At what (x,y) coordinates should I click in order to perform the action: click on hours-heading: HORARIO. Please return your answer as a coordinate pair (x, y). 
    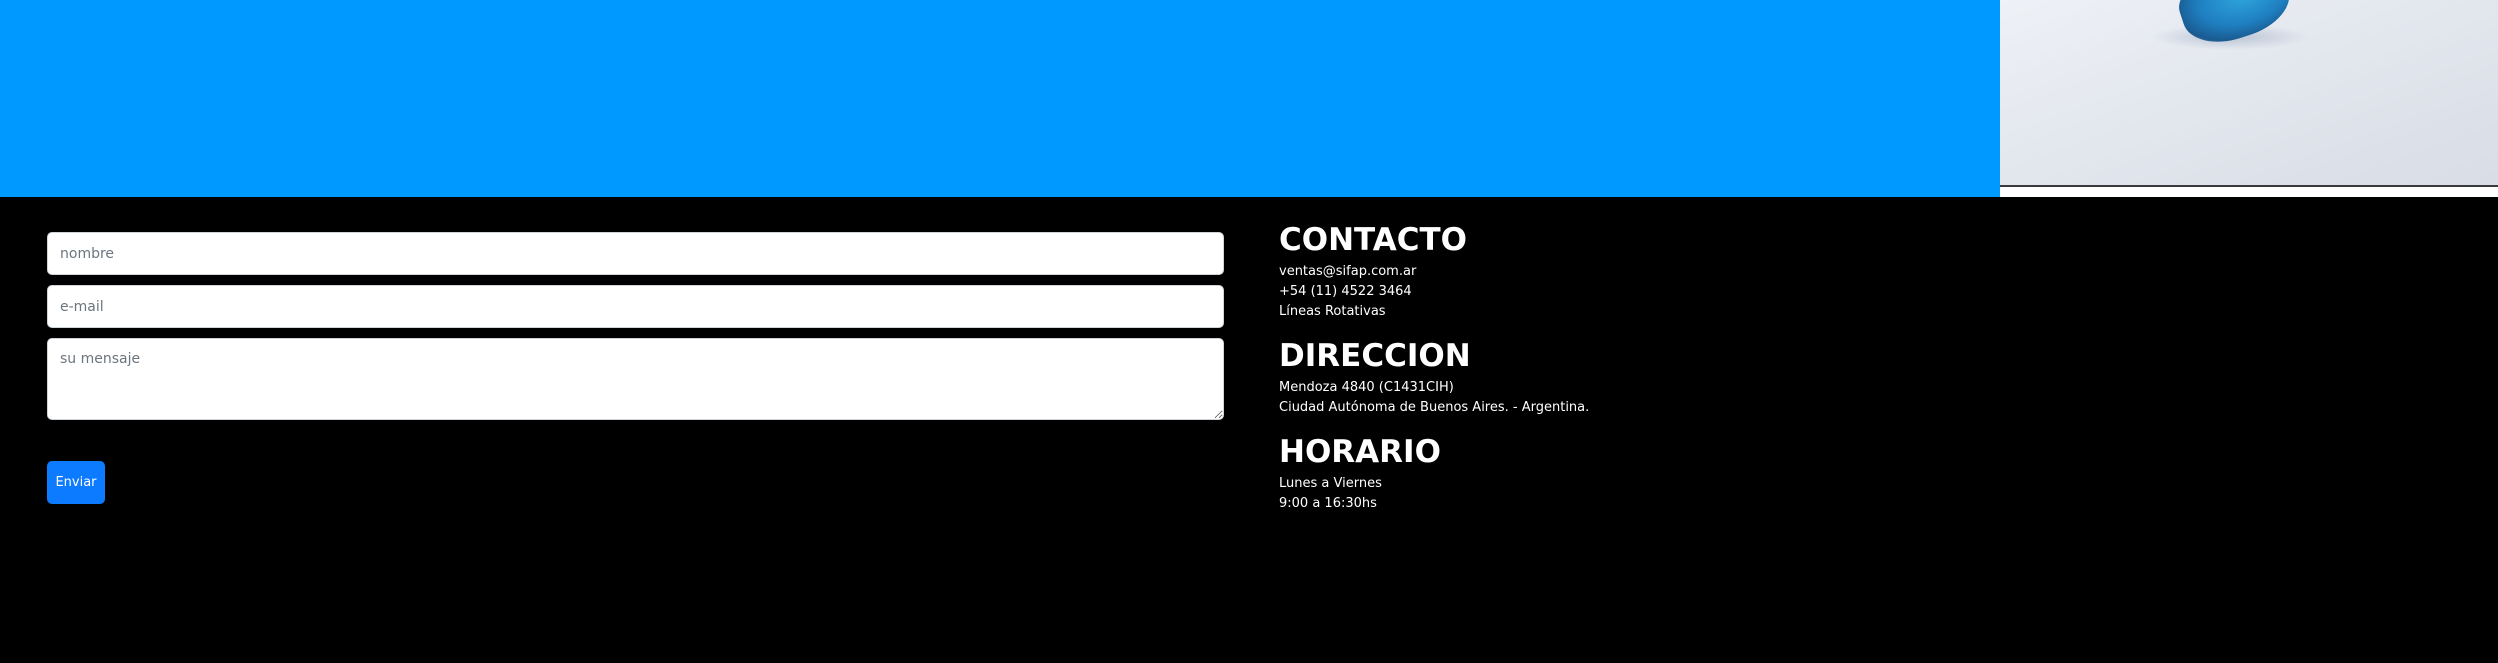
    Looking at the image, I should click on (1360, 452).